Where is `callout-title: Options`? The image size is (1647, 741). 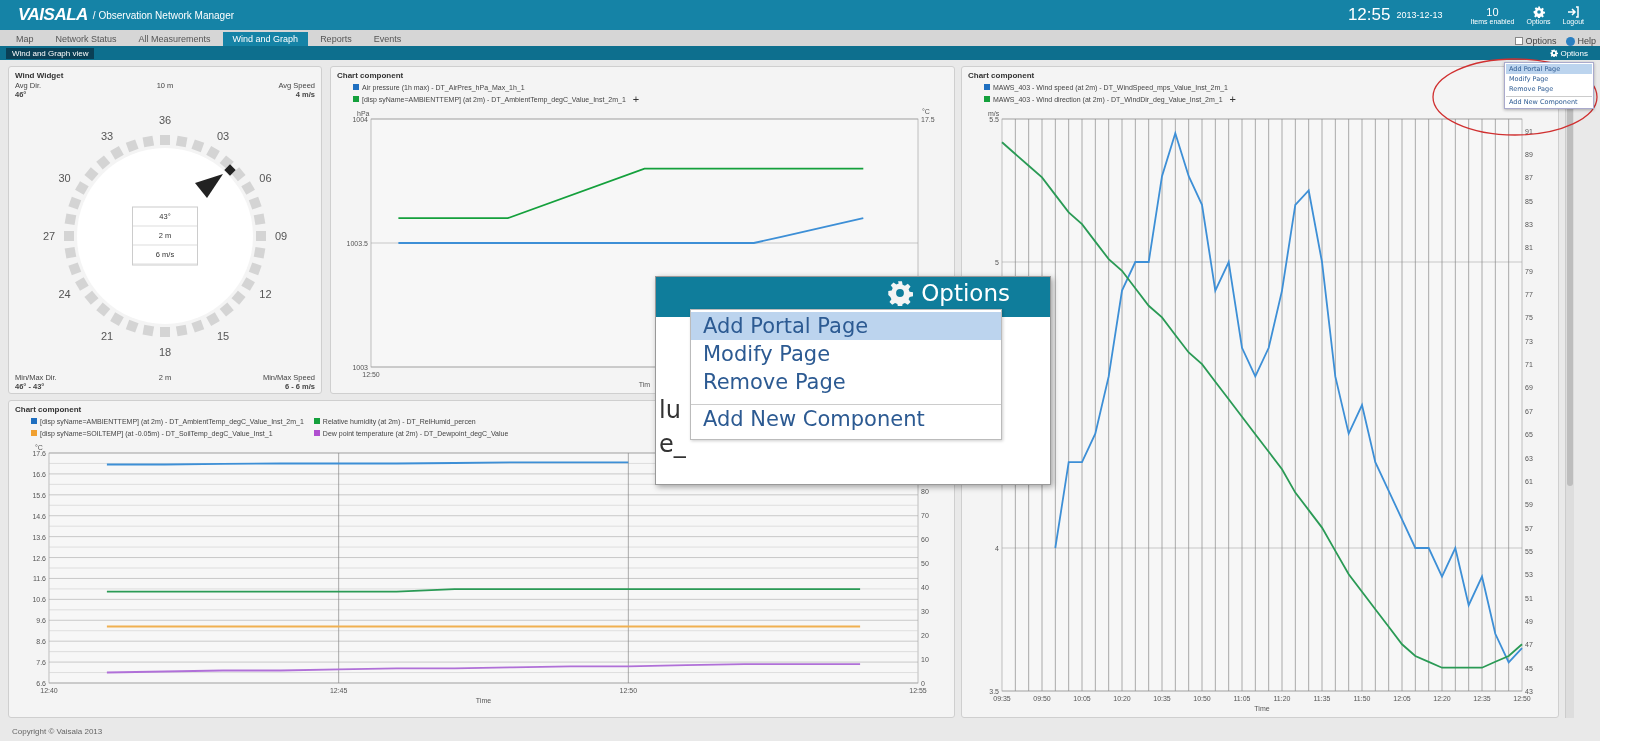
callout-title: Options is located at coordinates (965, 293).